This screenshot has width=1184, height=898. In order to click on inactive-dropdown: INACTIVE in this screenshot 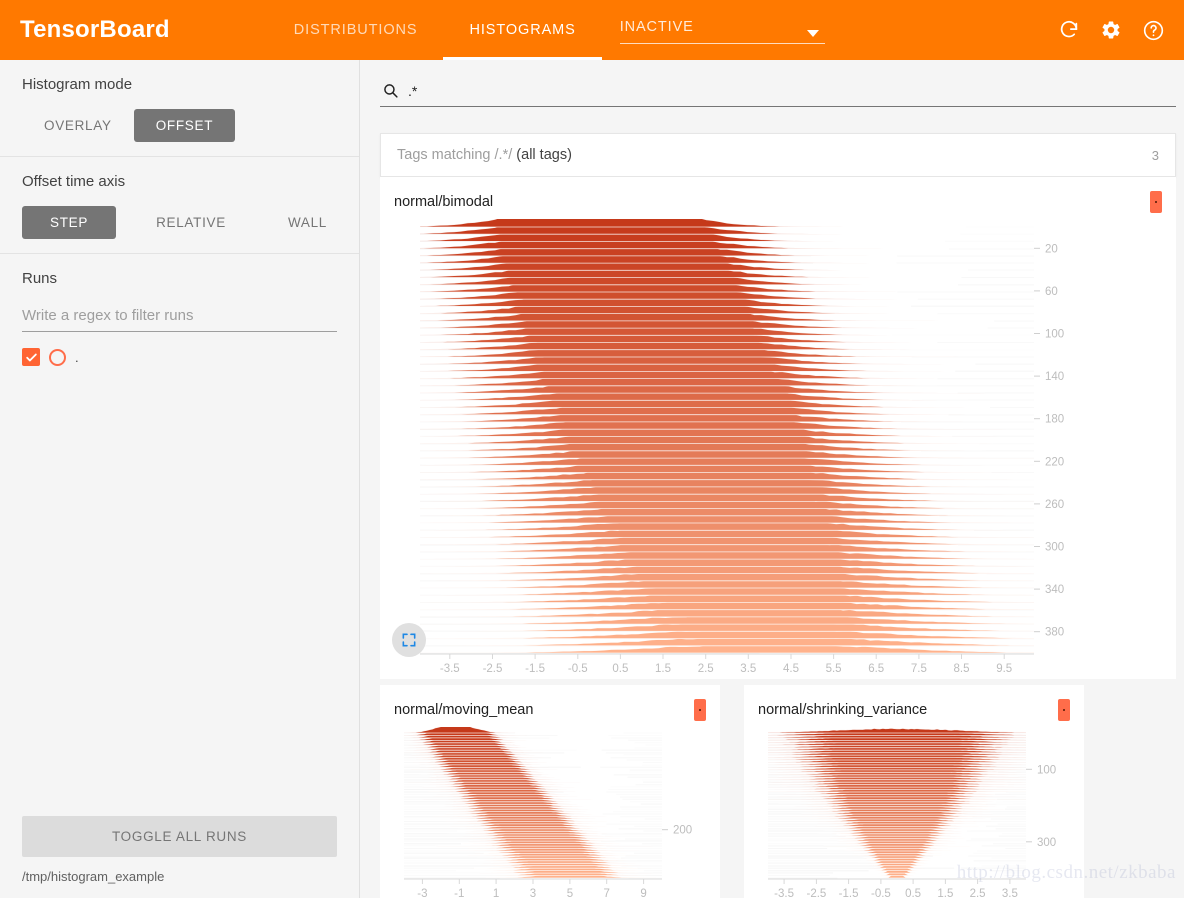, I will do `click(722, 30)`.